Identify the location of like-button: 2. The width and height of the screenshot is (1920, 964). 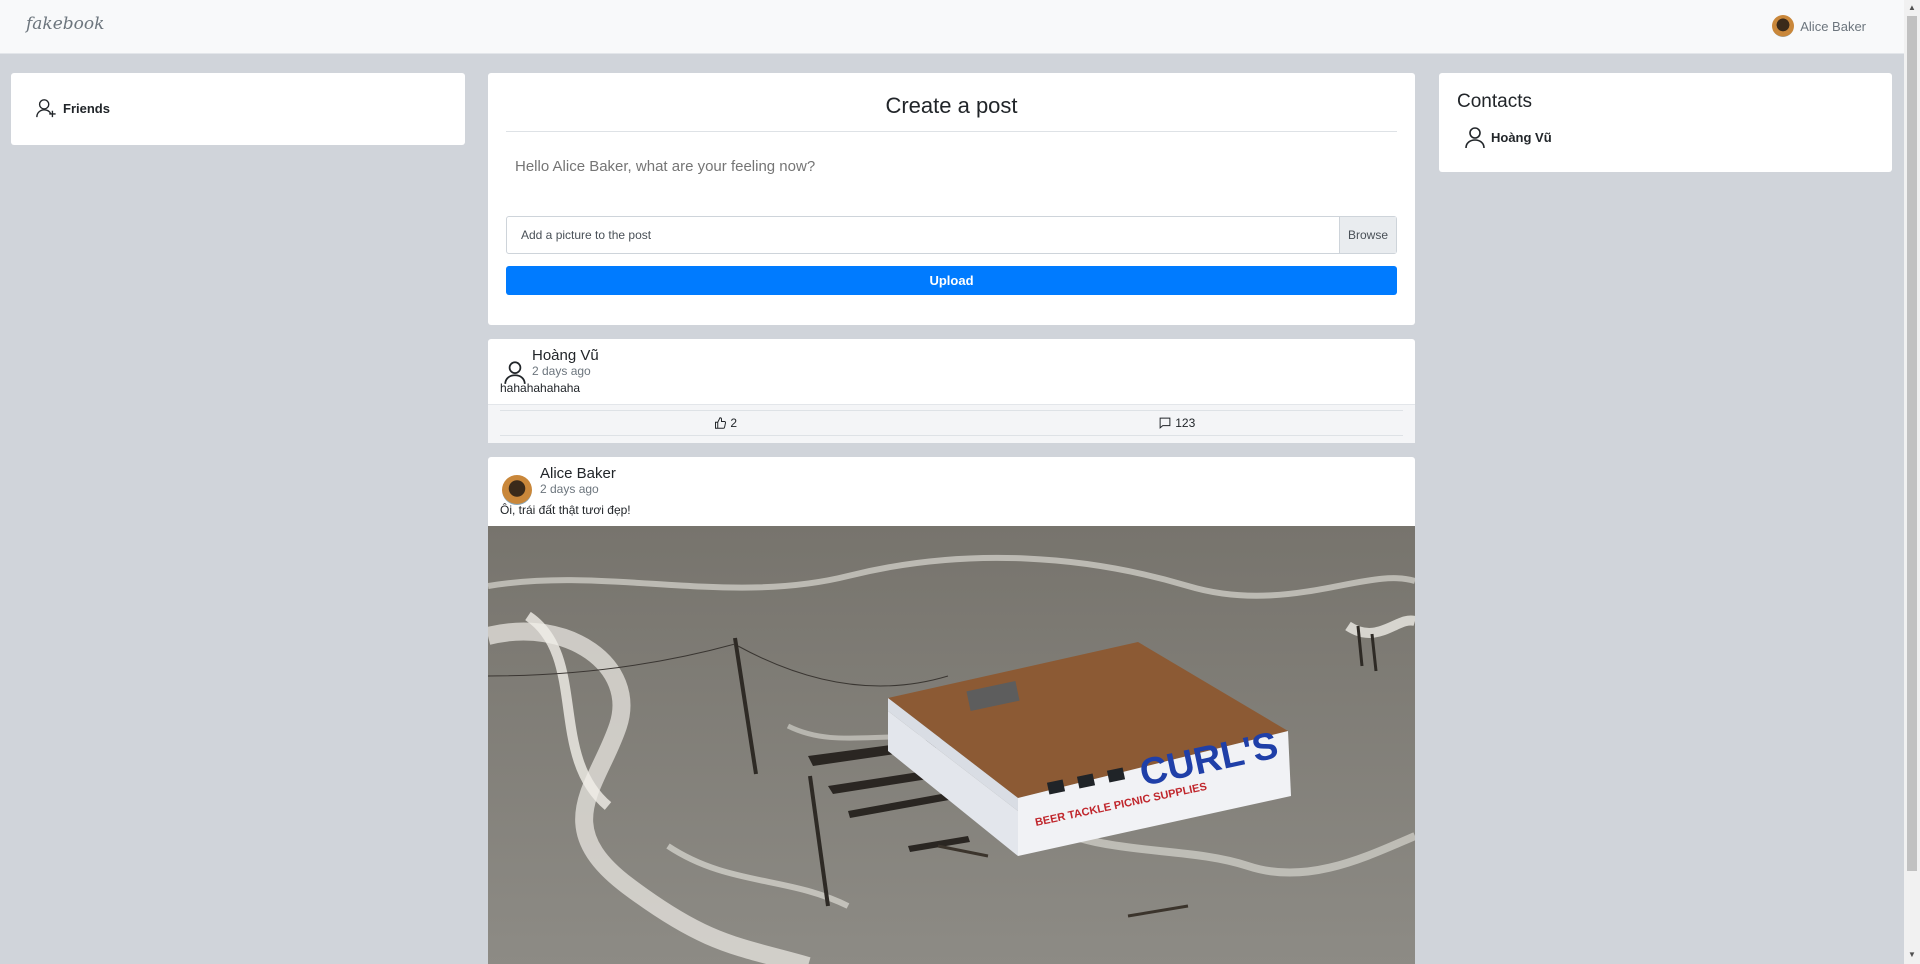
(726, 423).